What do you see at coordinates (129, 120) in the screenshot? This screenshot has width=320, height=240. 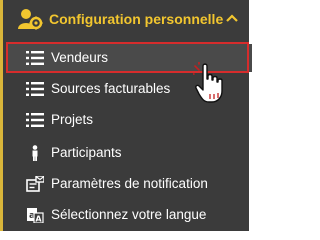 I see `menu-item-projets: Projets` at bounding box center [129, 120].